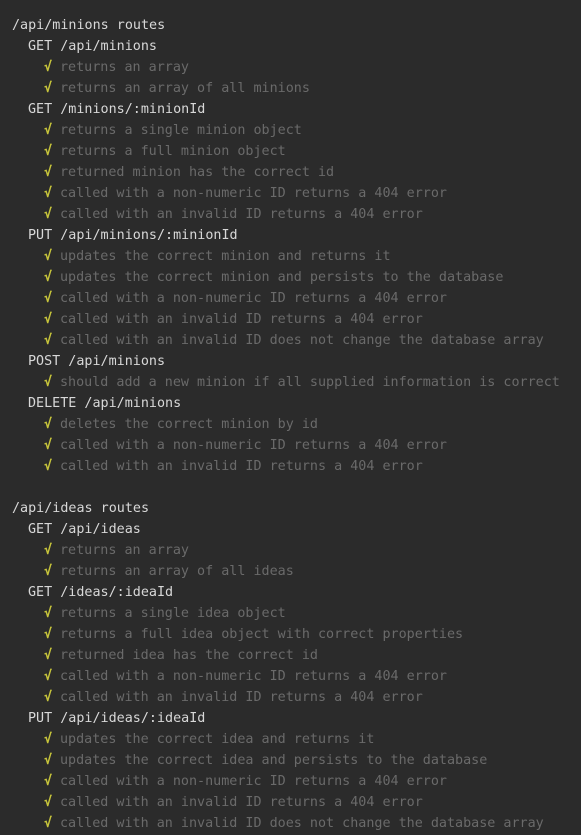 This screenshot has height=835, width=581. What do you see at coordinates (97, 361) in the screenshot?
I see `group-title: POST /api/minions` at bounding box center [97, 361].